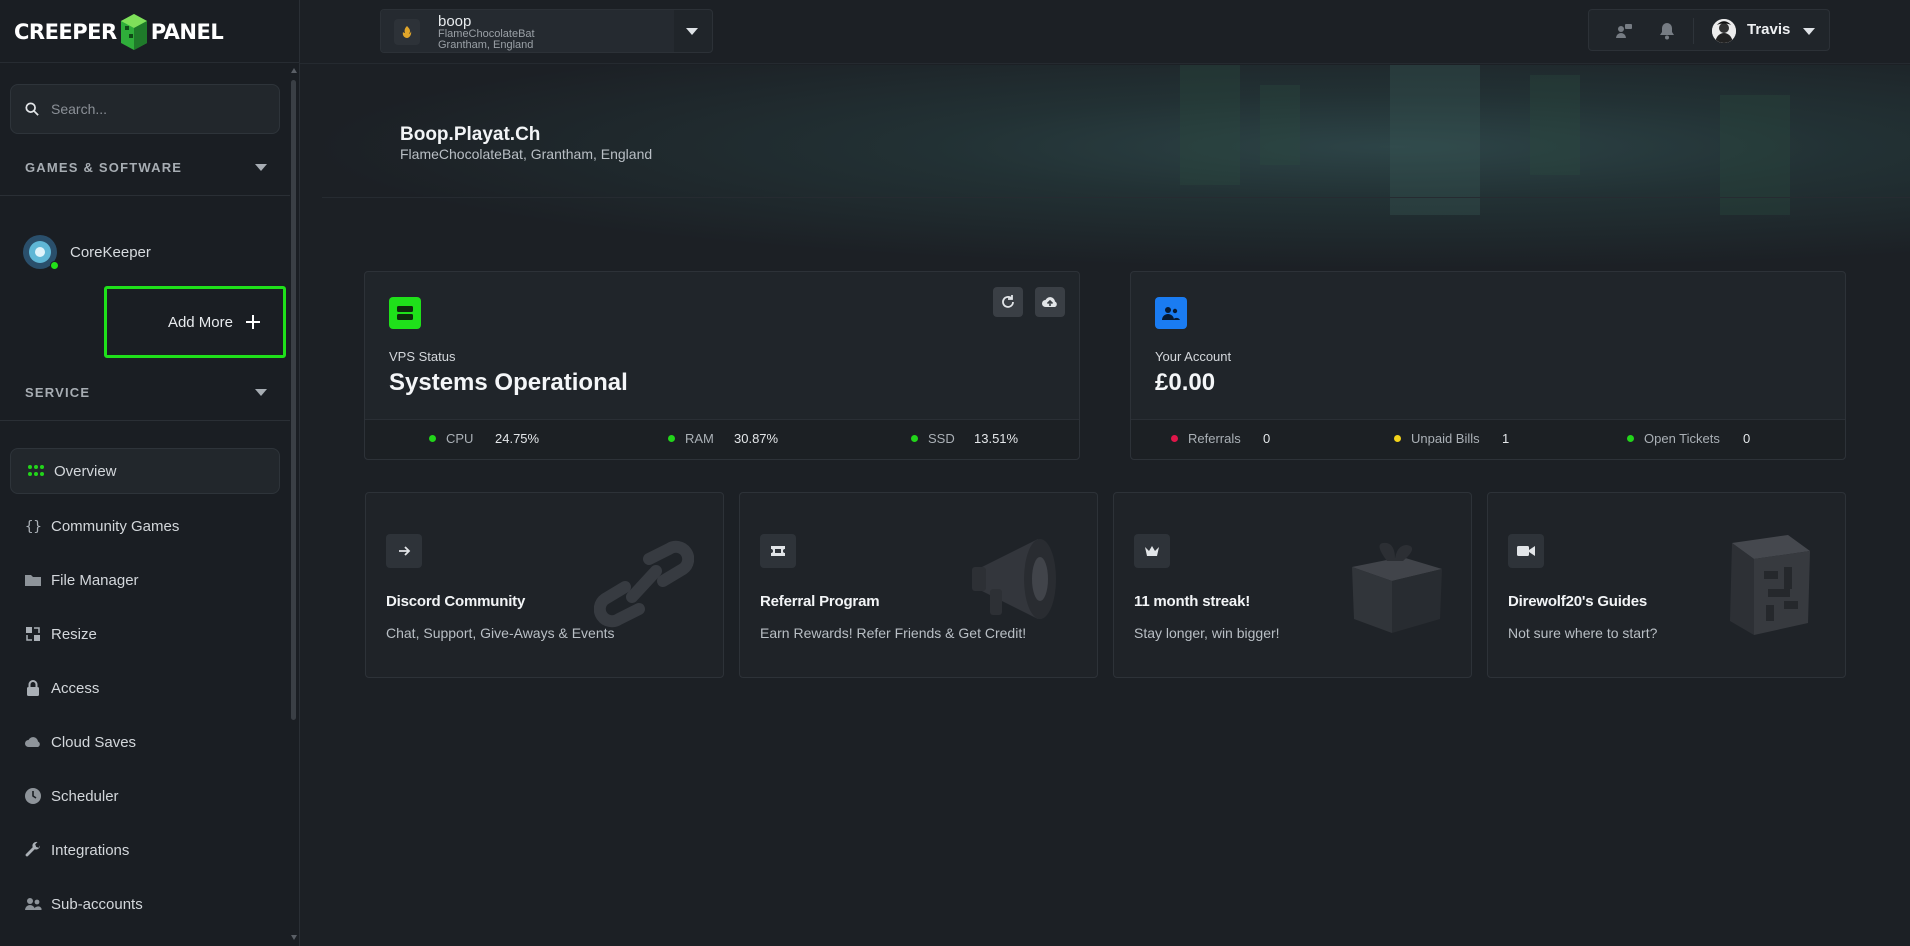 The height and width of the screenshot is (946, 1910). Describe the element at coordinates (294, 937) in the screenshot. I see `scroll-down-arrow-icon` at that location.